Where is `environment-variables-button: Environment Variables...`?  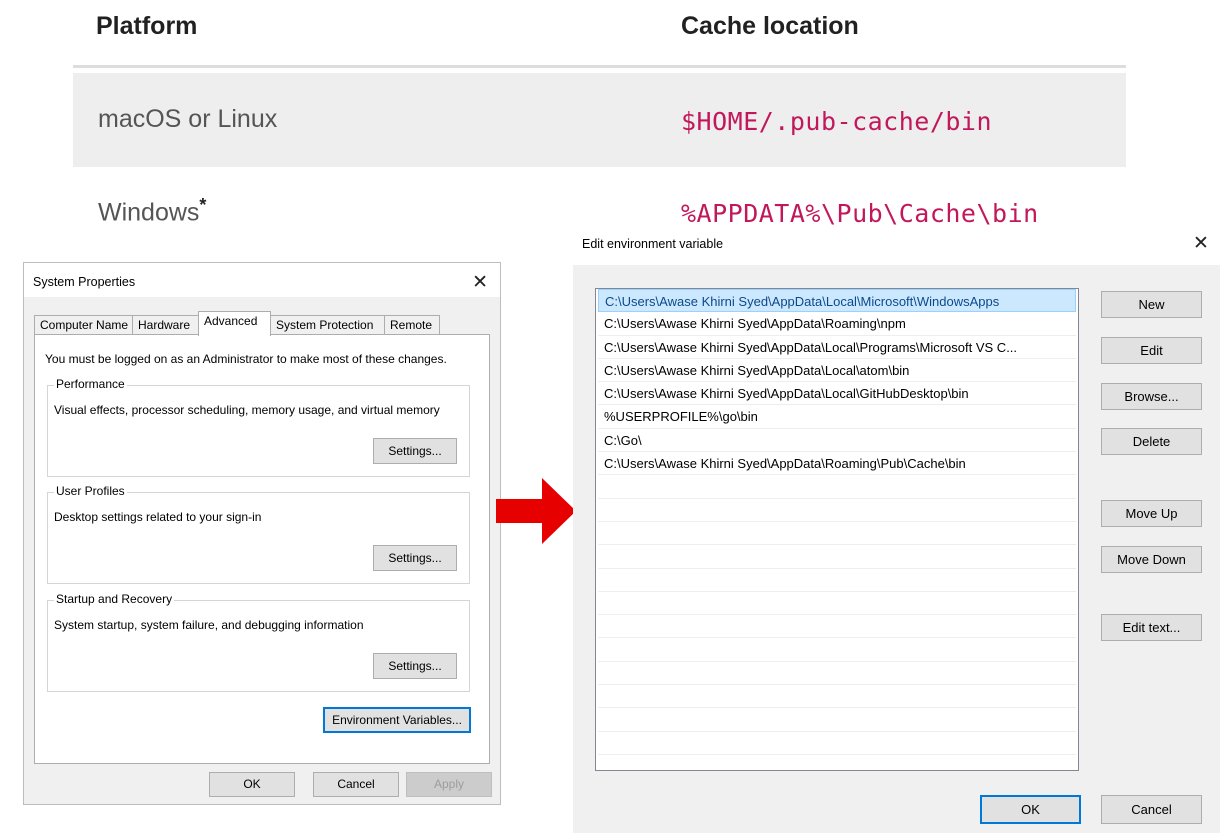 environment-variables-button: Environment Variables... is located at coordinates (397, 720).